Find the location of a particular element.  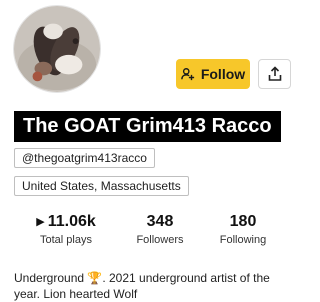

play-icon: ▶ is located at coordinates (40, 222).